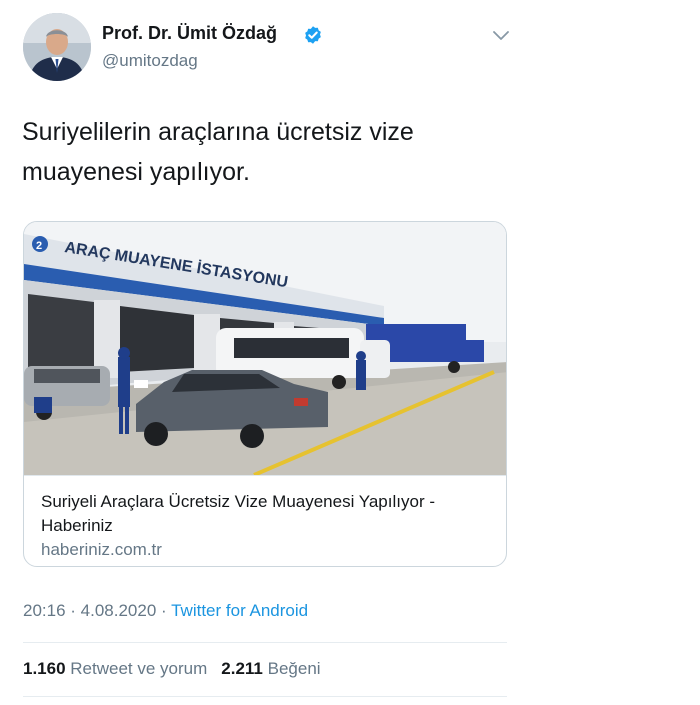 This screenshot has width=700, height=705. What do you see at coordinates (44, 668) in the screenshot?
I see `retweets-count: 1.160` at bounding box center [44, 668].